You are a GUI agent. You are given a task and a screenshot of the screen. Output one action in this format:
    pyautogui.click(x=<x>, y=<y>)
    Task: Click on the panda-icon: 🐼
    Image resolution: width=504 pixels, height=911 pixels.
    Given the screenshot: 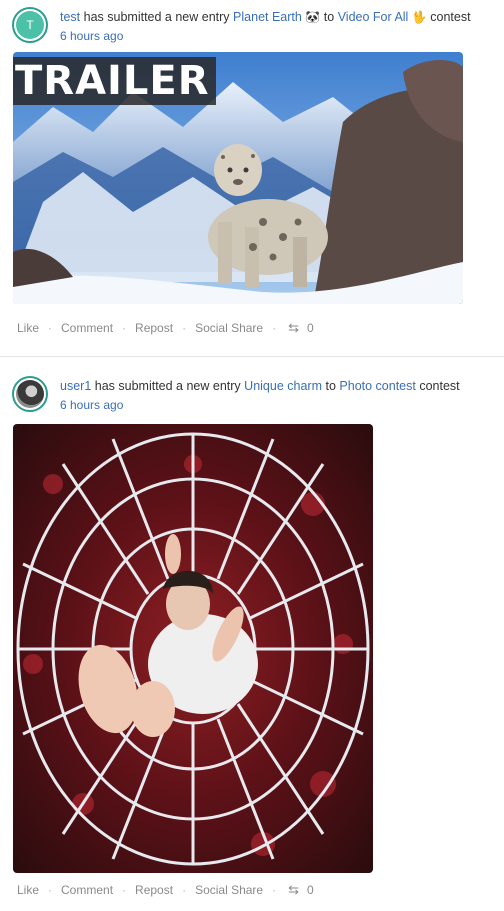 What is the action you would take?
    pyautogui.click(x=313, y=17)
    